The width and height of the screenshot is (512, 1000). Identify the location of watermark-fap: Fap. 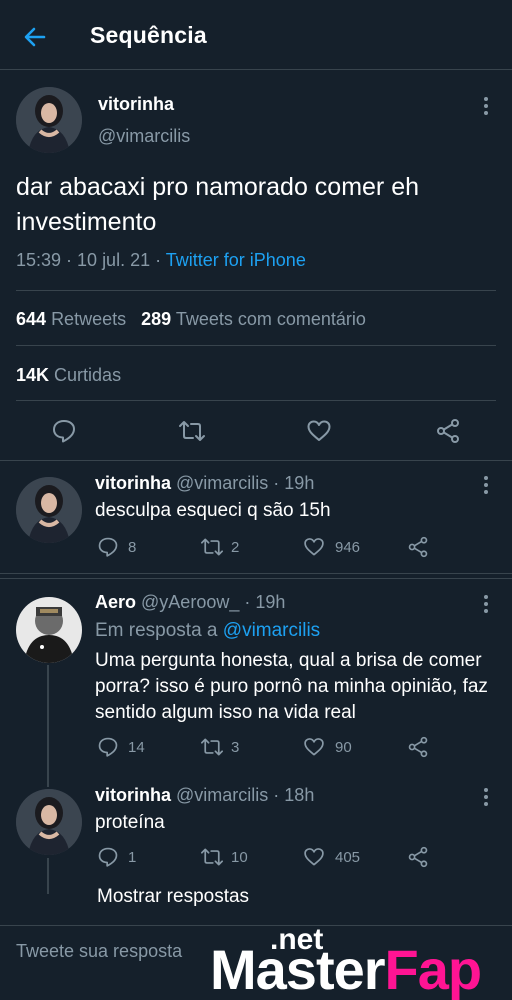
(433, 969).